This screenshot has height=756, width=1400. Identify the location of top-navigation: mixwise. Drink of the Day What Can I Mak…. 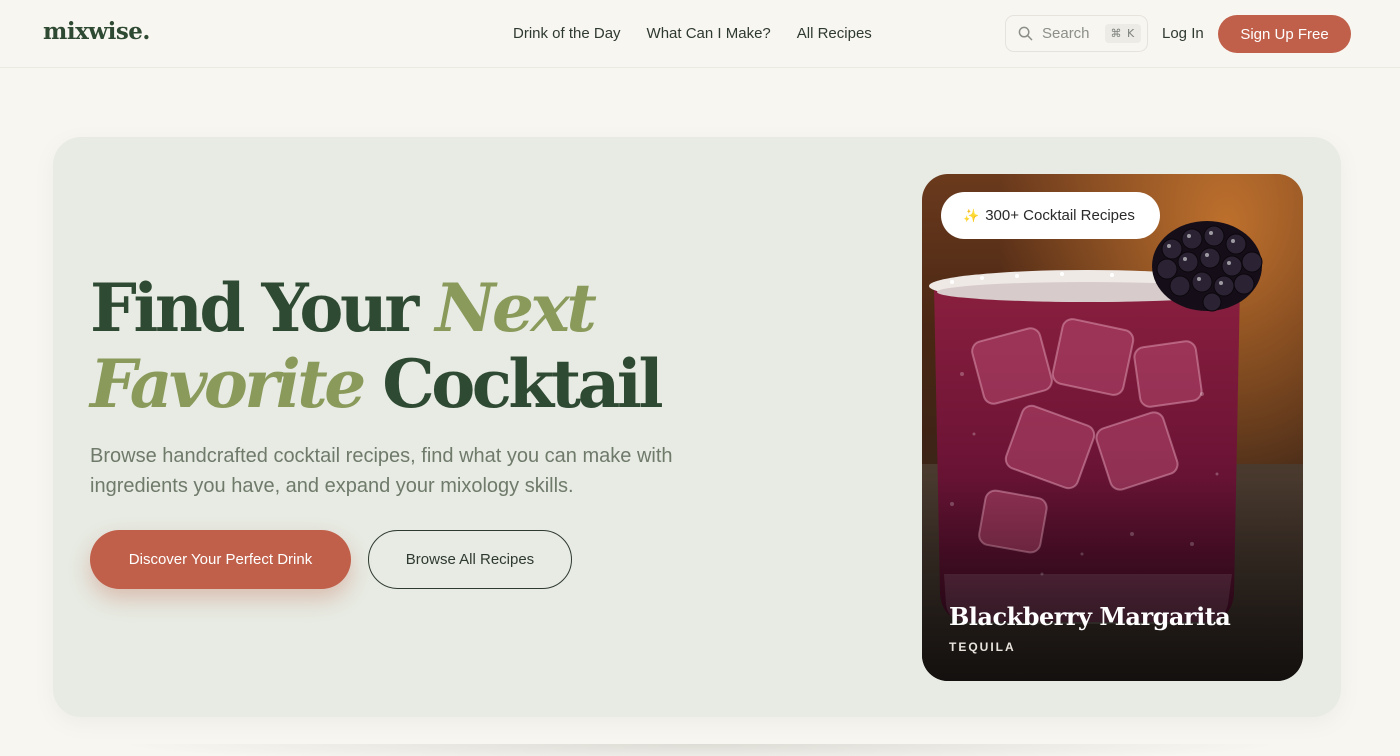
(700, 34).